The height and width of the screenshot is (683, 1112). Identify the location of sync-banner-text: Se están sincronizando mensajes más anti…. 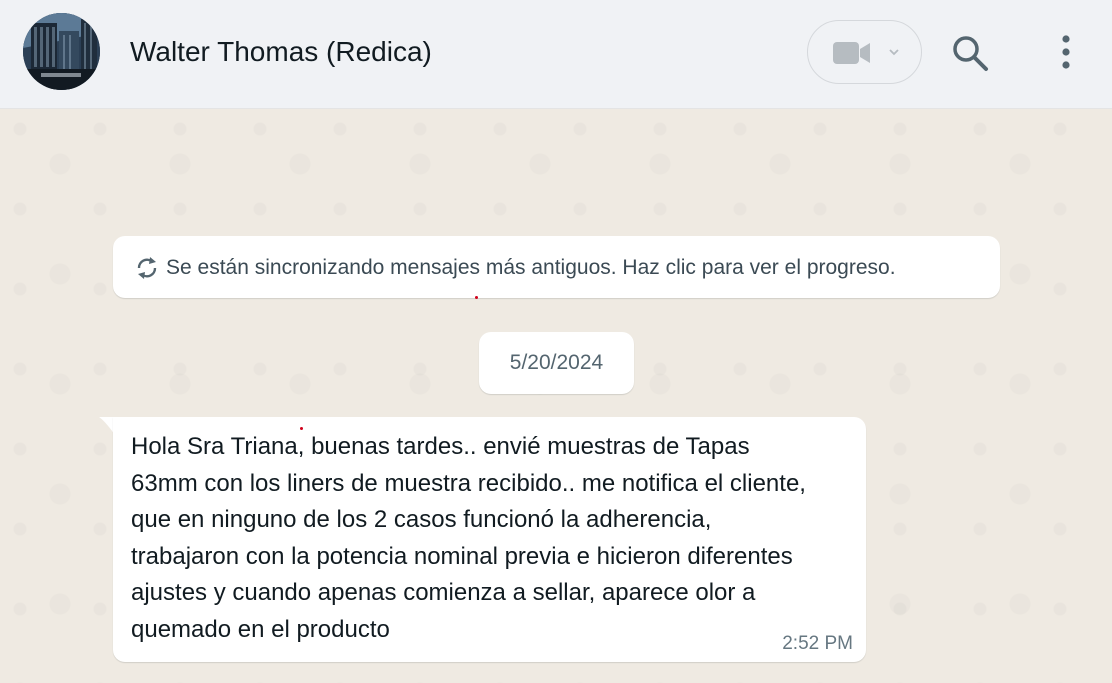
(531, 267).